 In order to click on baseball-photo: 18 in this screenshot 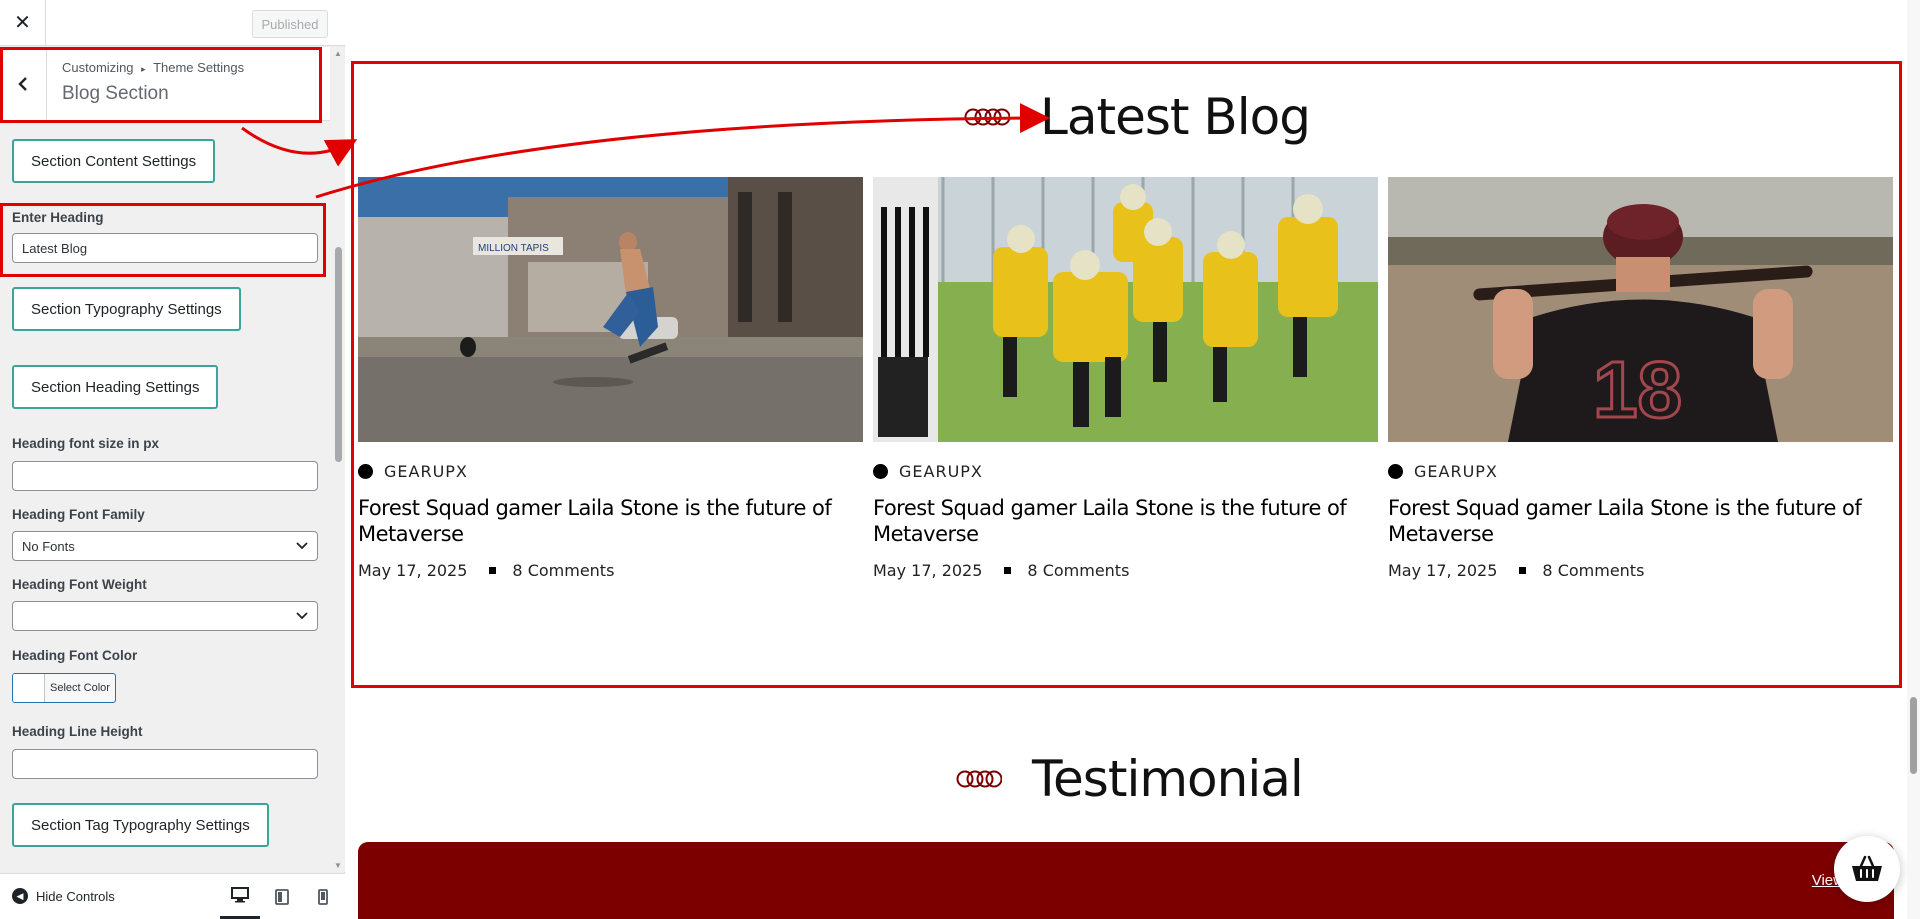, I will do `click(1640, 309)`.